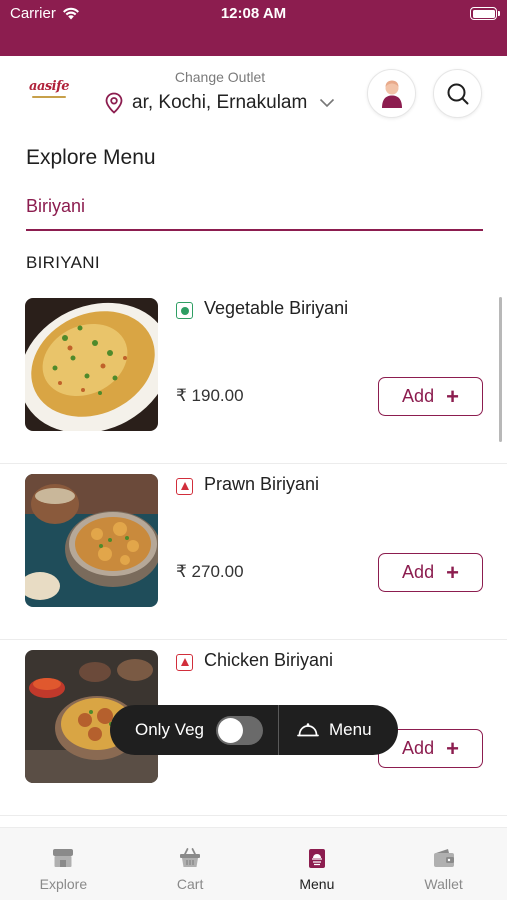 The width and height of the screenshot is (507, 900). What do you see at coordinates (210, 395) in the screenshot?
I see `item-price: ₹ 190.00` at bounding box center [210, 395].